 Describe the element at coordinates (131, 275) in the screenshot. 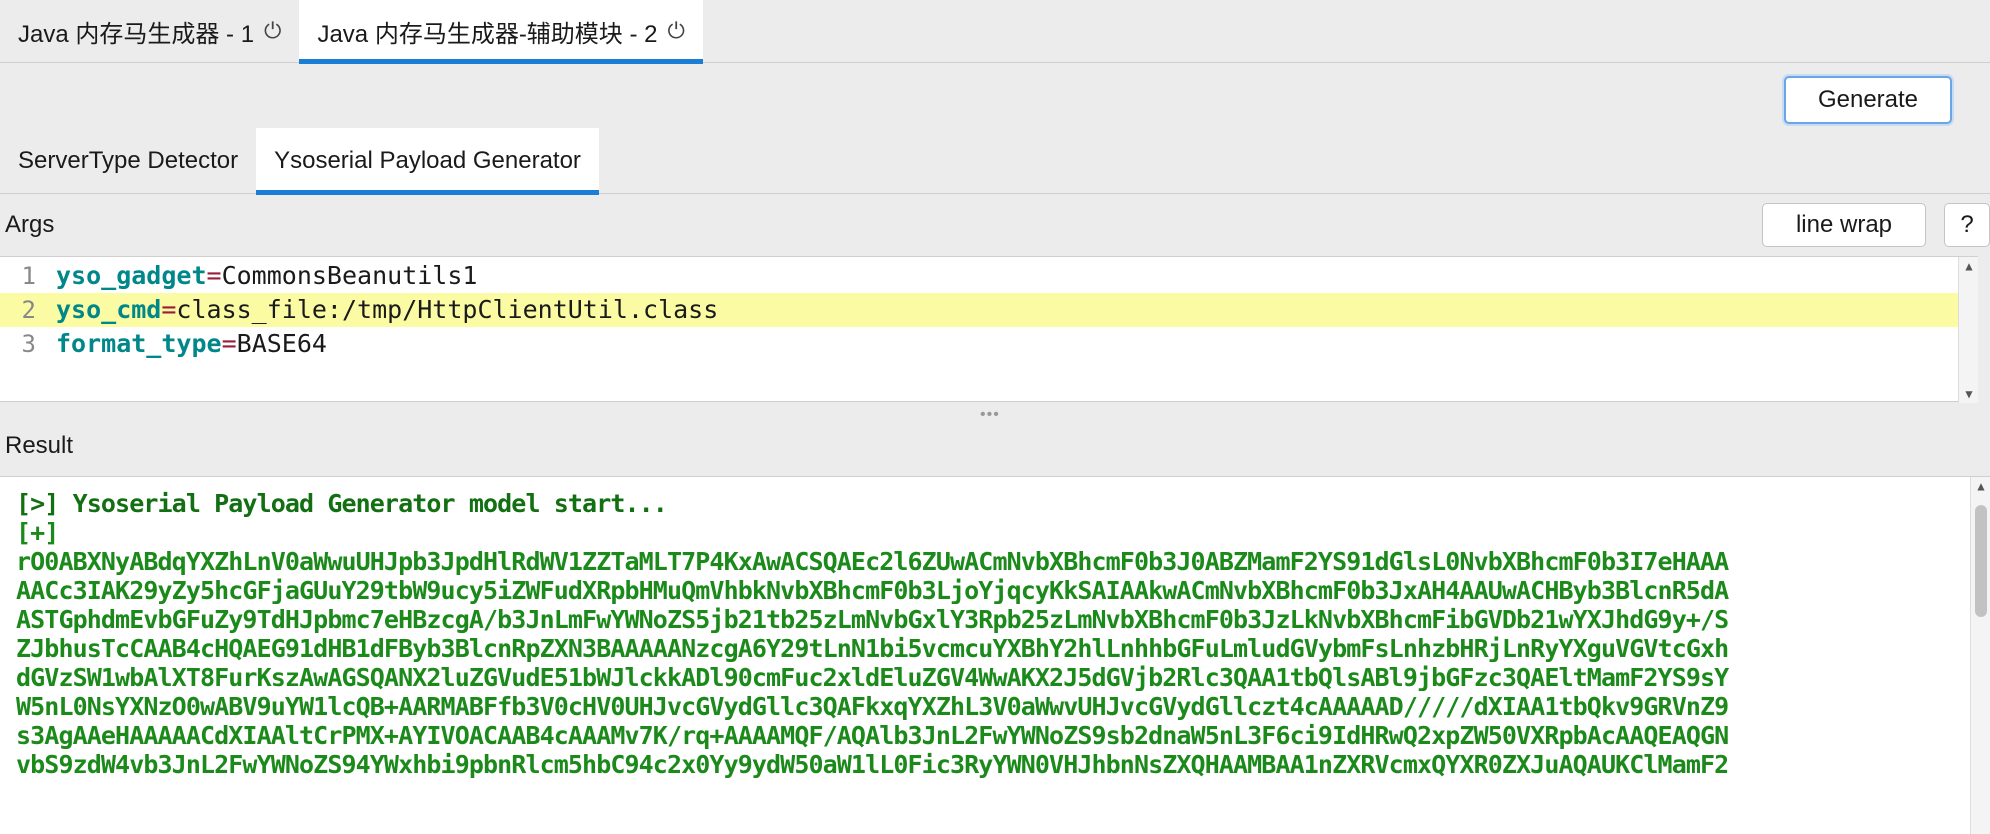

I see `arg-key: yso_gadget` at that location.